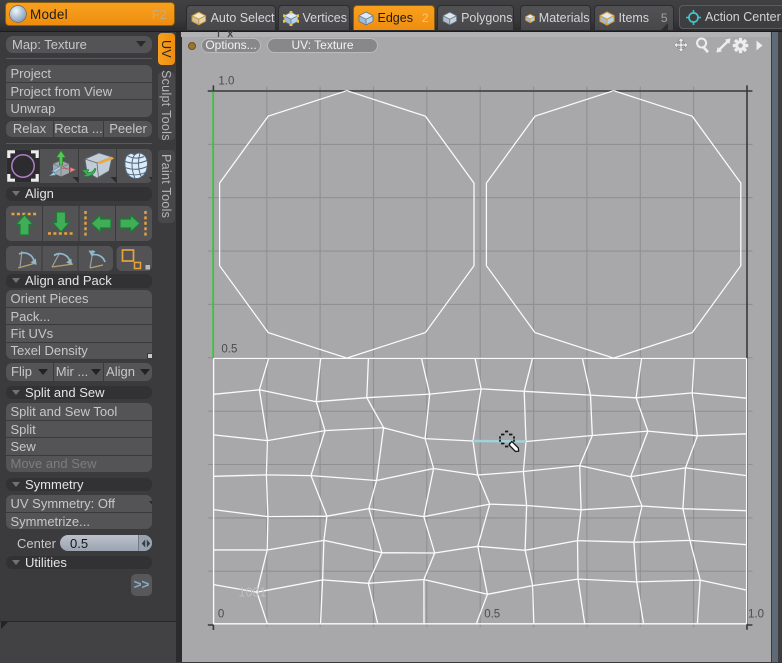 The height and width of the screenshot is (663, 782). Describe the element at coordinates (253, 593) in the screenshot. I see `svg-text: 1001` at that location.